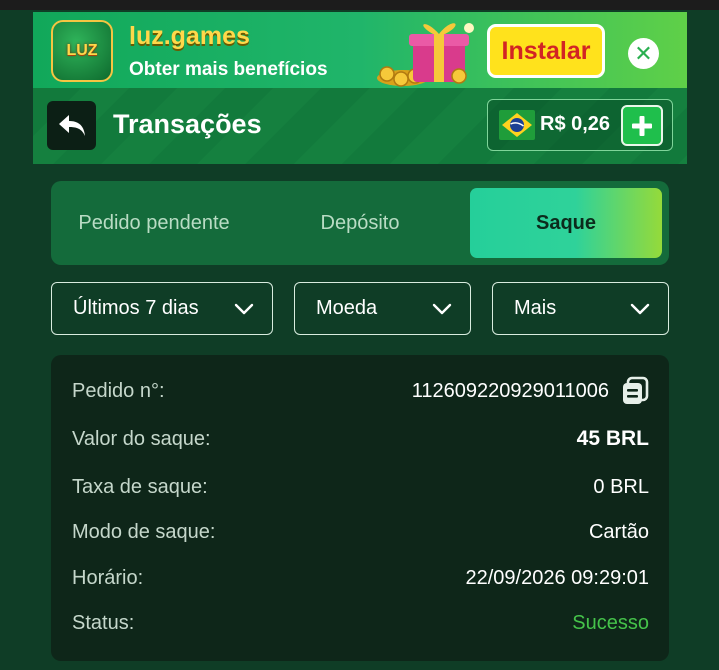  I want to click on order-number-value: 112609220929011006, so click(510, 390).